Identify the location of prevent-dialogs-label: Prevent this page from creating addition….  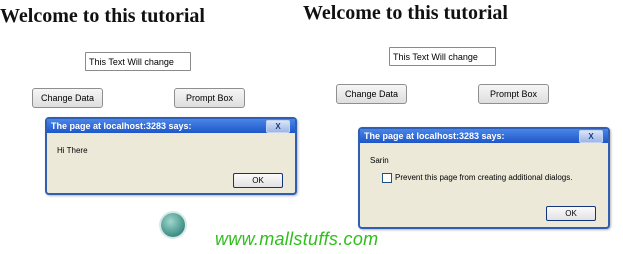
(483, 177).